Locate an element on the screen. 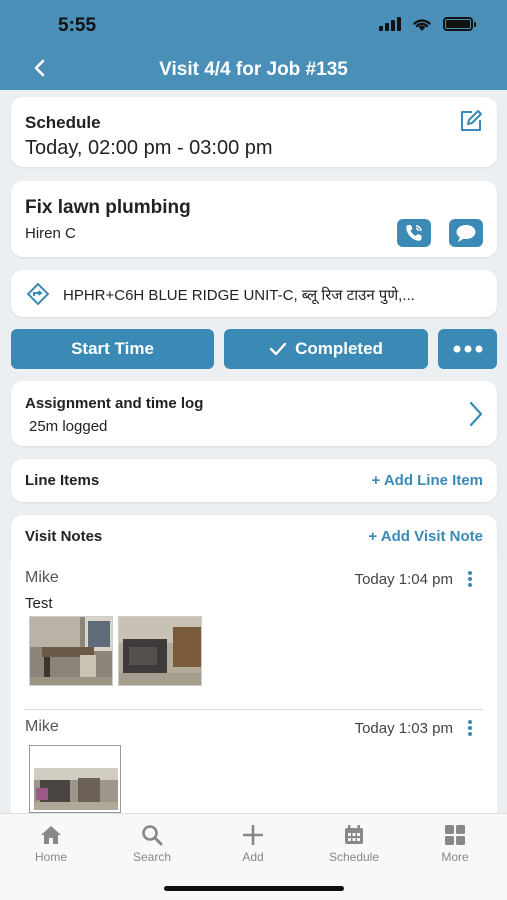 The image size is (507, 900). assignment-title: Assignment and time log is located at coordinates (114, 403).